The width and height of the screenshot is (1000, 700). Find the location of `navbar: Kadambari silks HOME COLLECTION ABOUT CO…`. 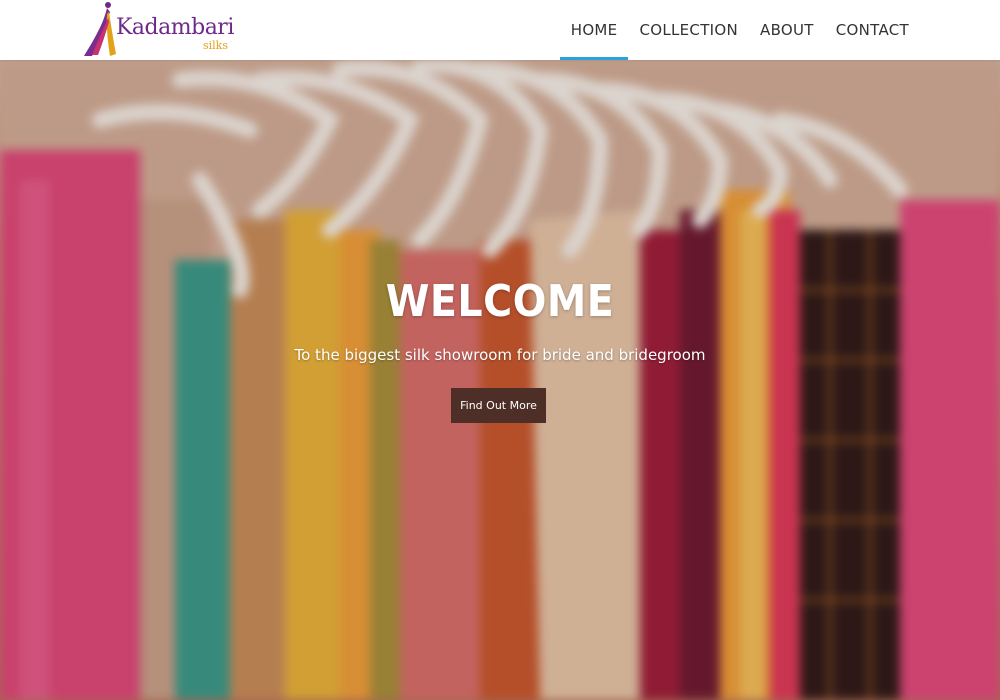

navbar: Kadambari silks HOME COLLECTION ABOUT CO… is located at coordinates (500, 30).